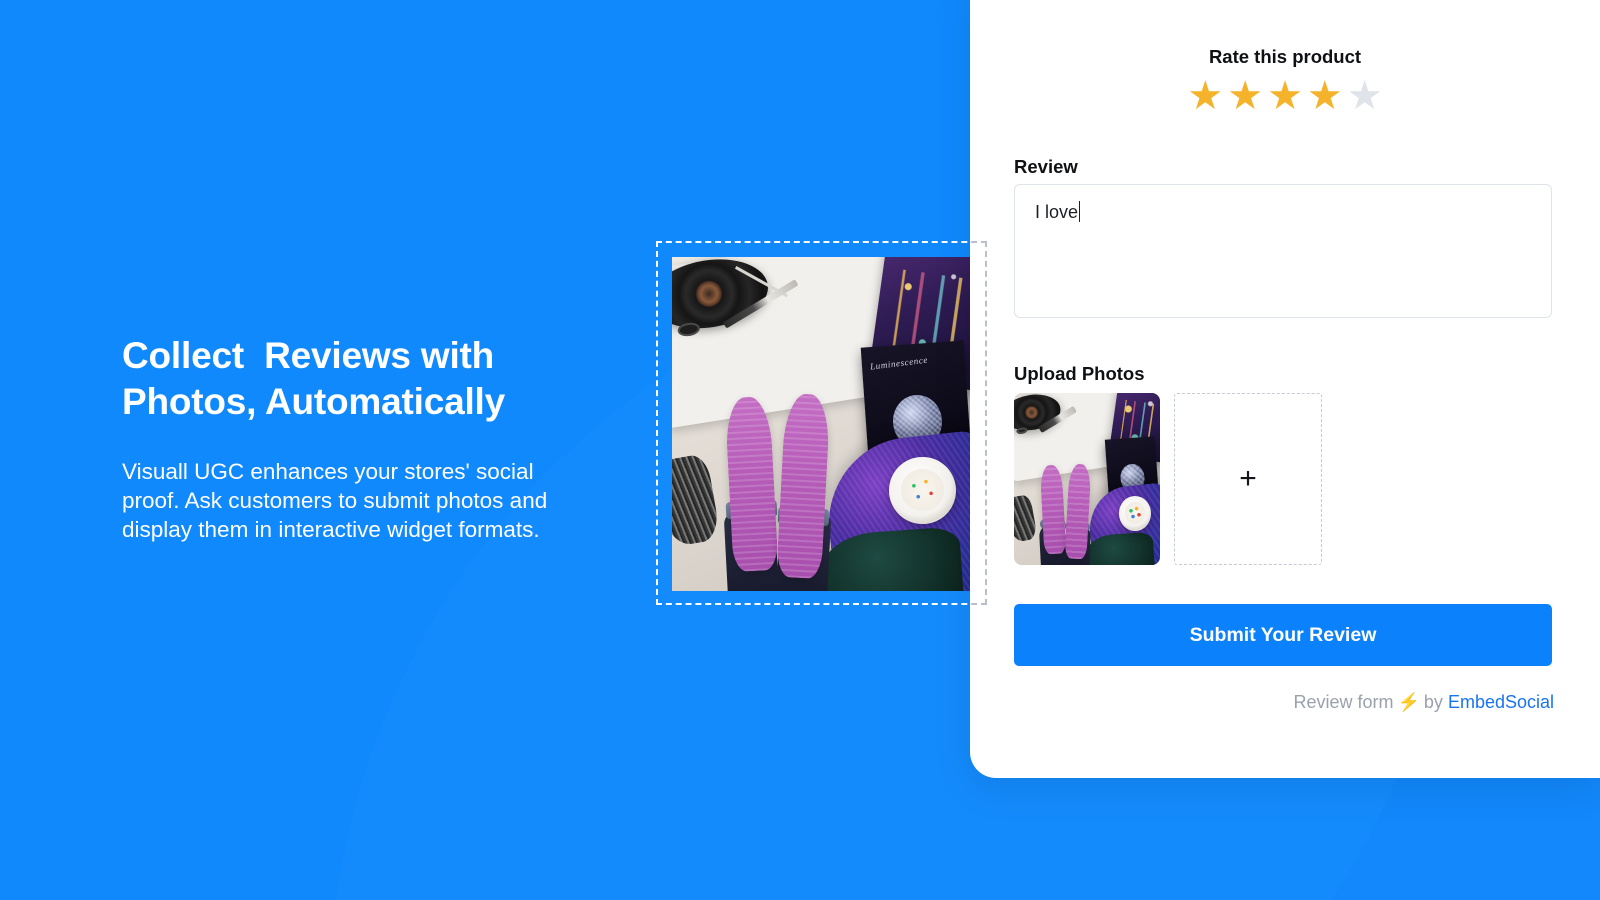 The width and height of the screenshot is (1600, 900). Describe the element at coordinates (1408, 702) in the screenshot. I see `lightning-bolt-icon: ⚡` at that location.